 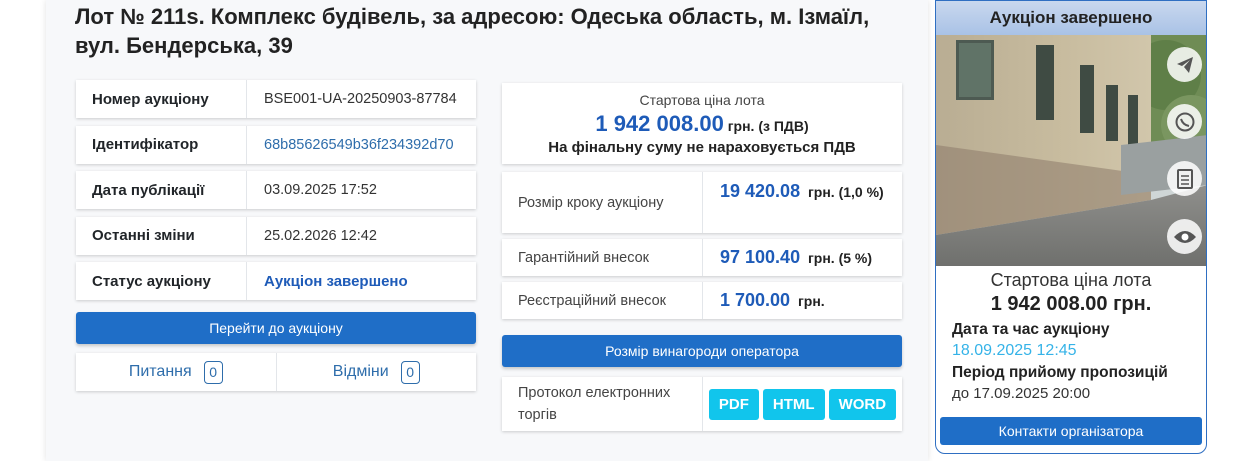 What do you see at coordinates (161, 235) in the screenshot?
I see `info-label: Останні зміни` at bounding box center [161, 235].